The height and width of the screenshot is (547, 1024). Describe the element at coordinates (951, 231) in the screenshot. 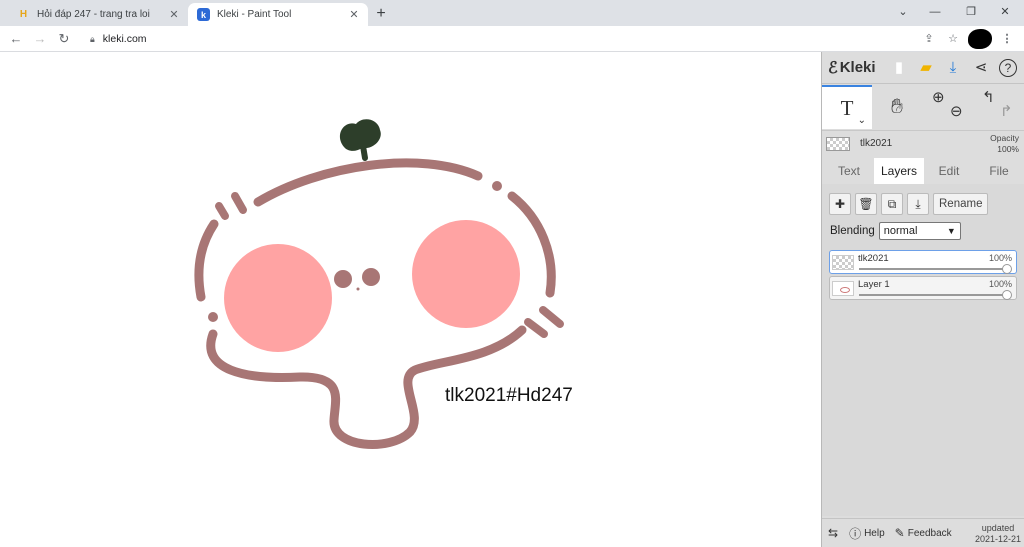

I see `chevron-down-icon: ▼` at that location.